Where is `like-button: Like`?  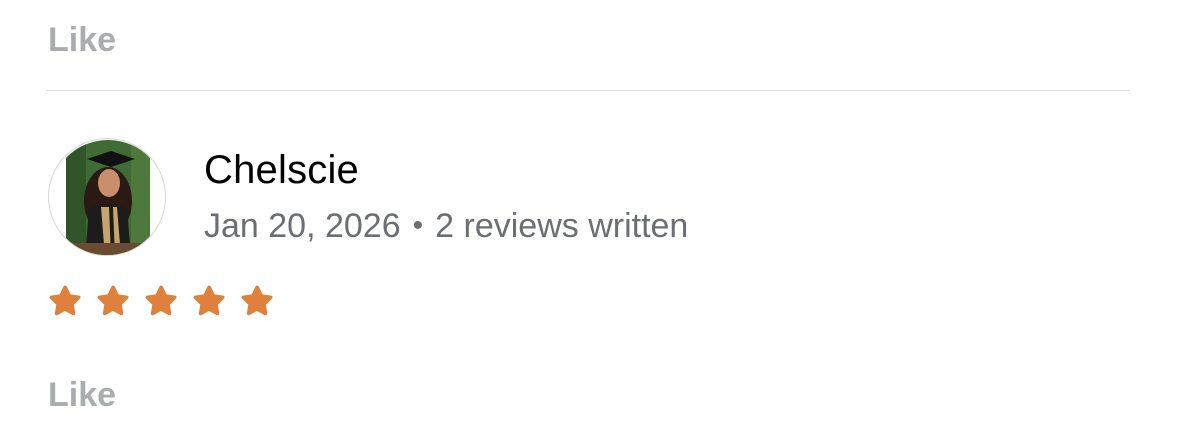 like-button: Like is located at coordinates (82, 395).